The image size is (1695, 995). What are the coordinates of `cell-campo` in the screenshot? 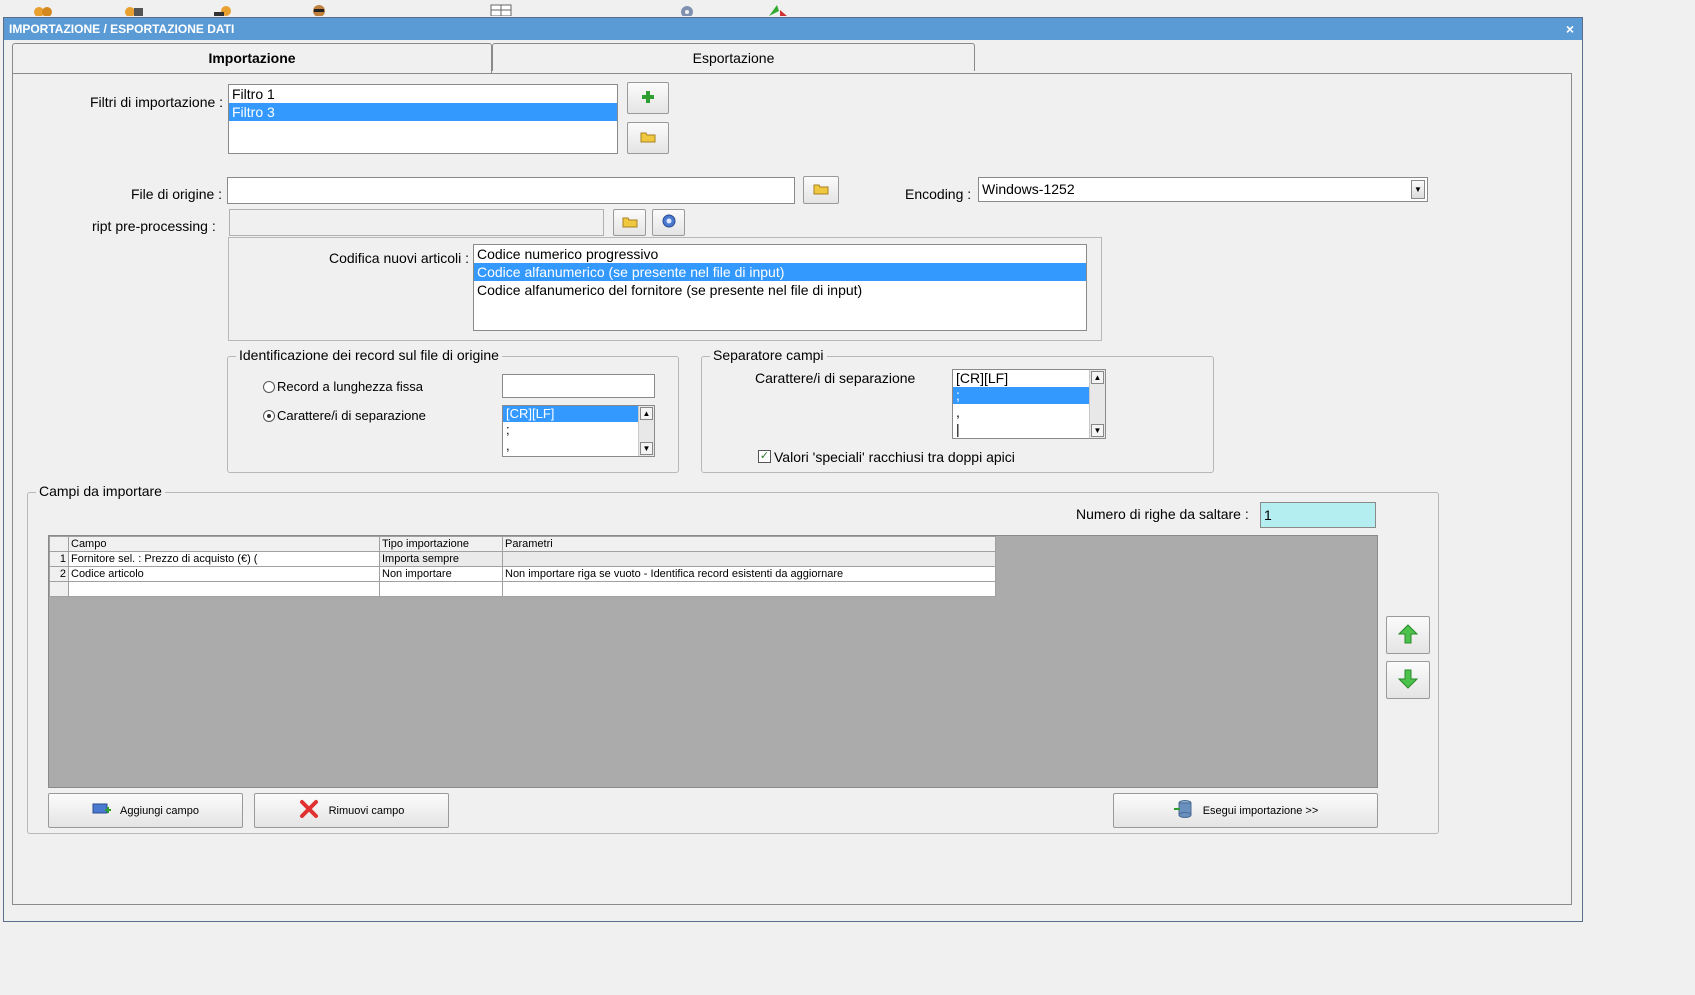 It's located at (224, 589).